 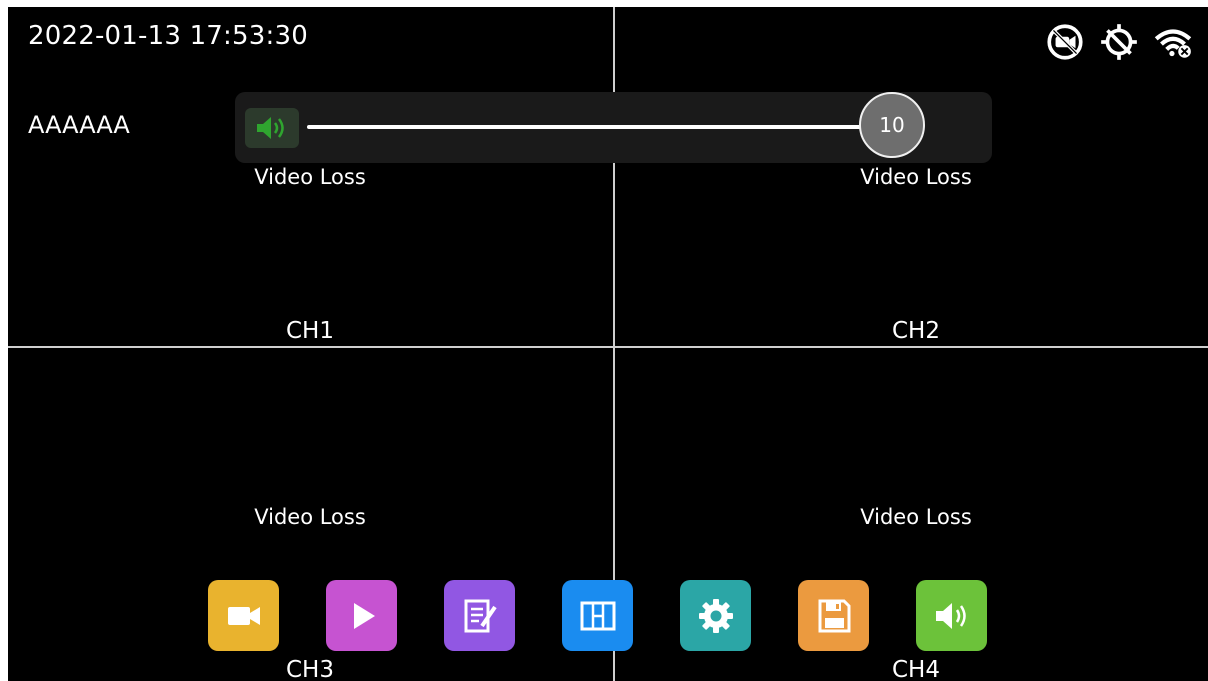 I want to click on playback-icon, so click(x=364, y=615).